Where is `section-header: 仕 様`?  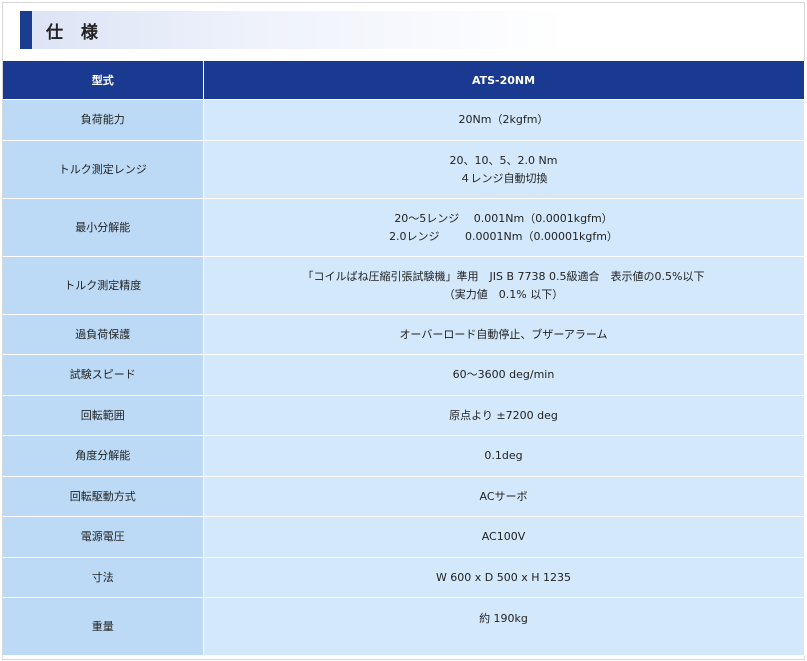 section-header: 仕 様 is located at coordinates (410, 30).